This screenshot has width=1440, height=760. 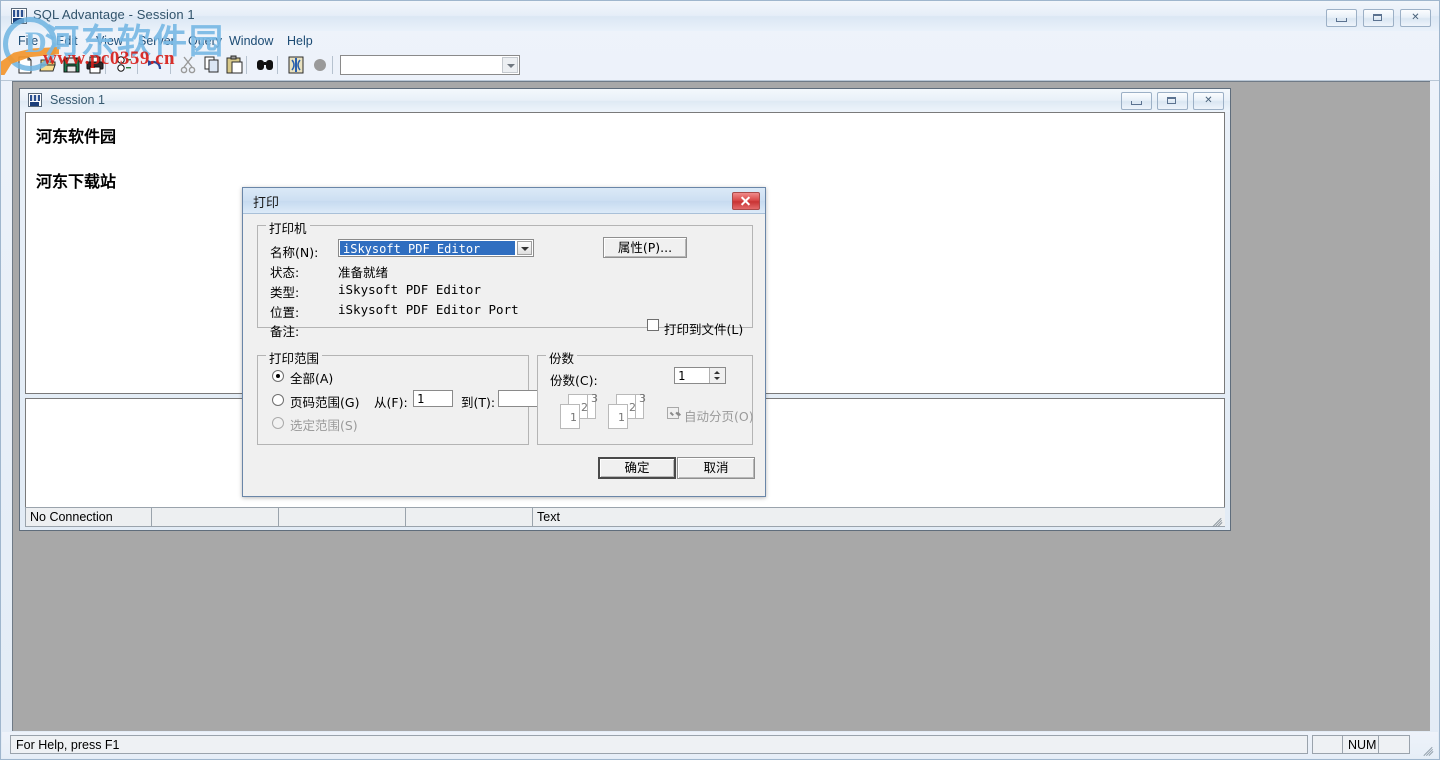 What do you see at coordinates (632, 407) in the screenshot?
I see `collate2-page-2: 2` at bounding box center [632, 407].